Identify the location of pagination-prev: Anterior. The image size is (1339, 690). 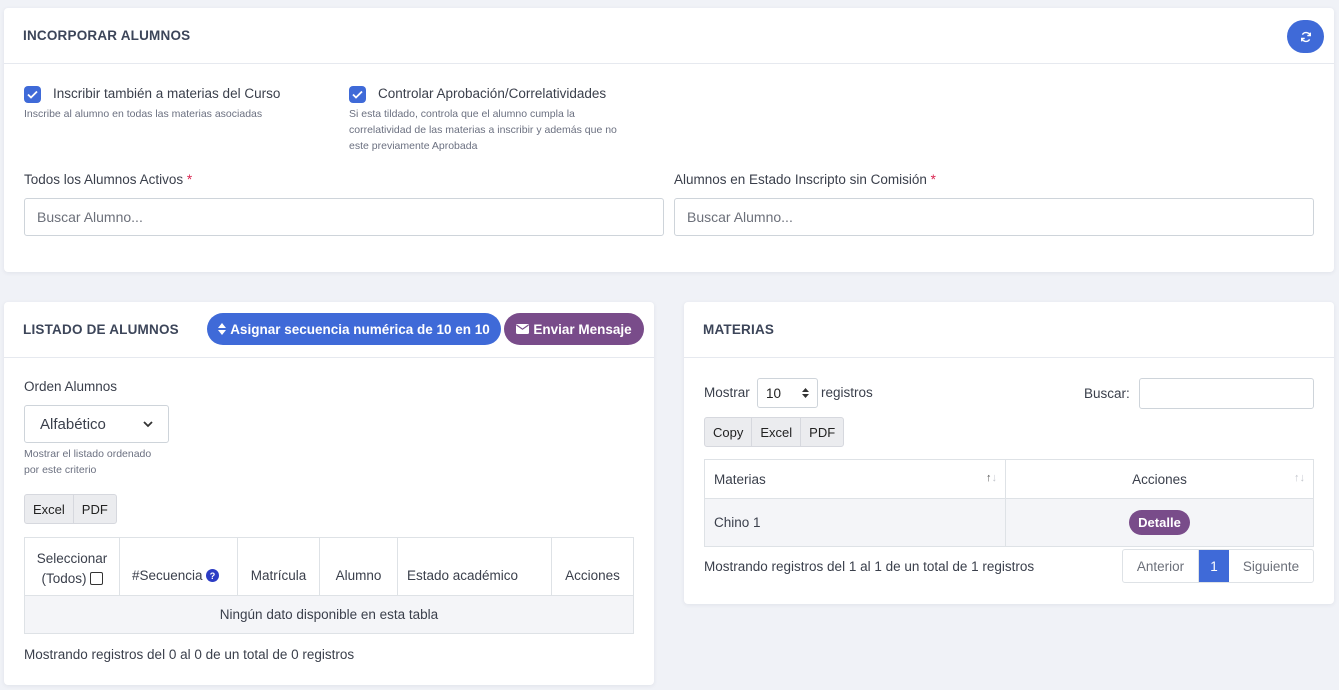
(1161, 566).